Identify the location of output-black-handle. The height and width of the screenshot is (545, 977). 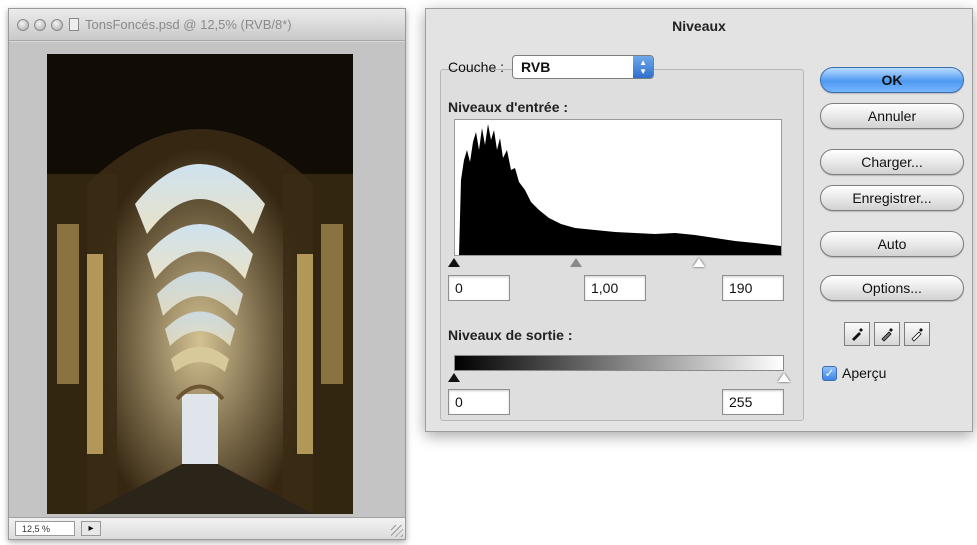
(454, 377).